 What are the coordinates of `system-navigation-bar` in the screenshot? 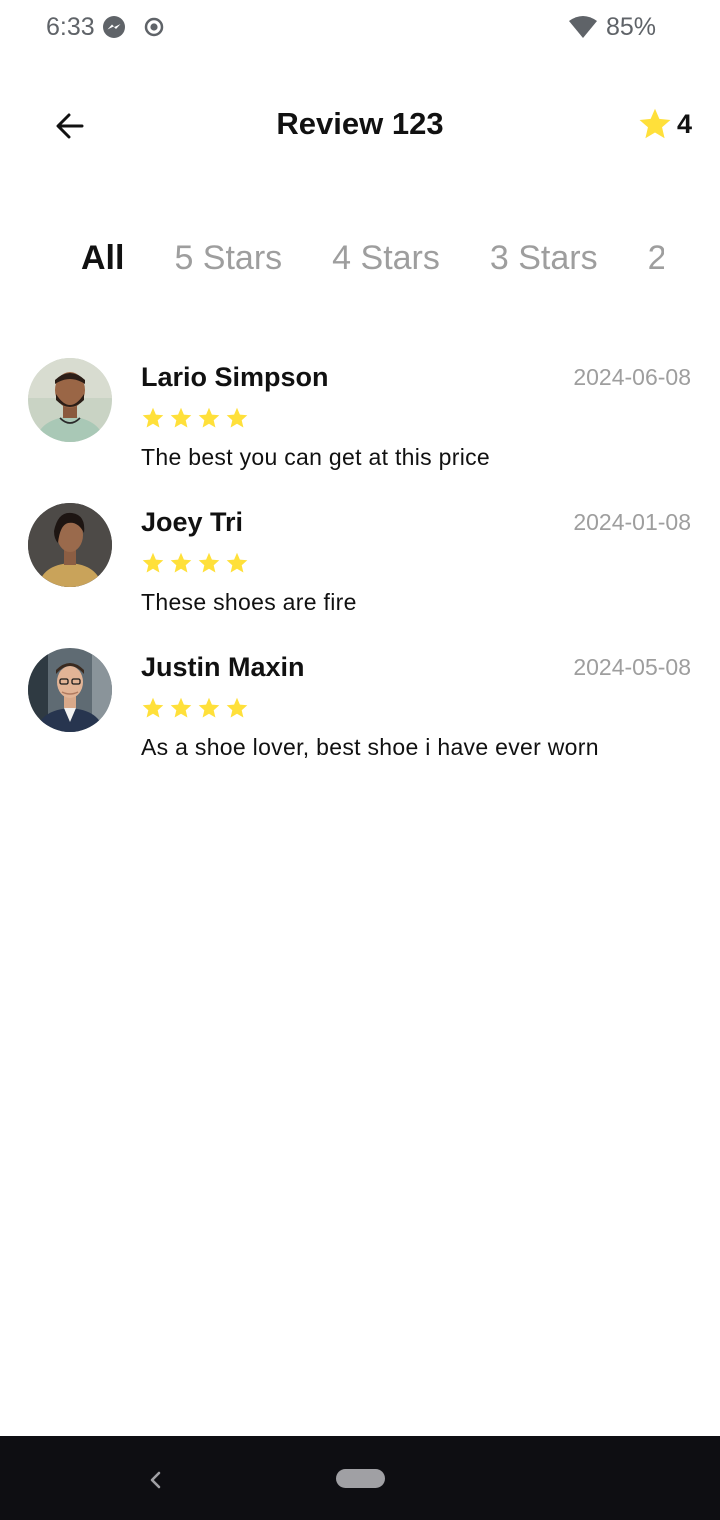 It's located at (360, 1478).